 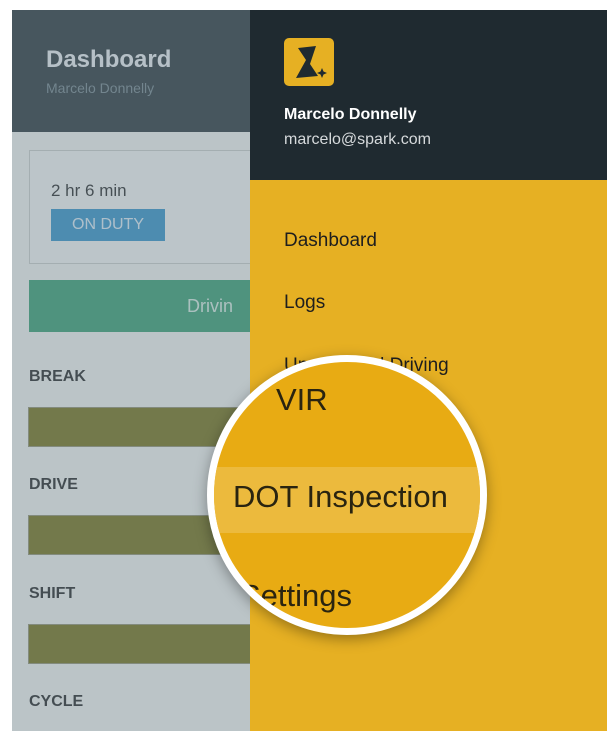 I want to click on drawer-user-email: marcelo@spark.com, so click(x=357, y=139).